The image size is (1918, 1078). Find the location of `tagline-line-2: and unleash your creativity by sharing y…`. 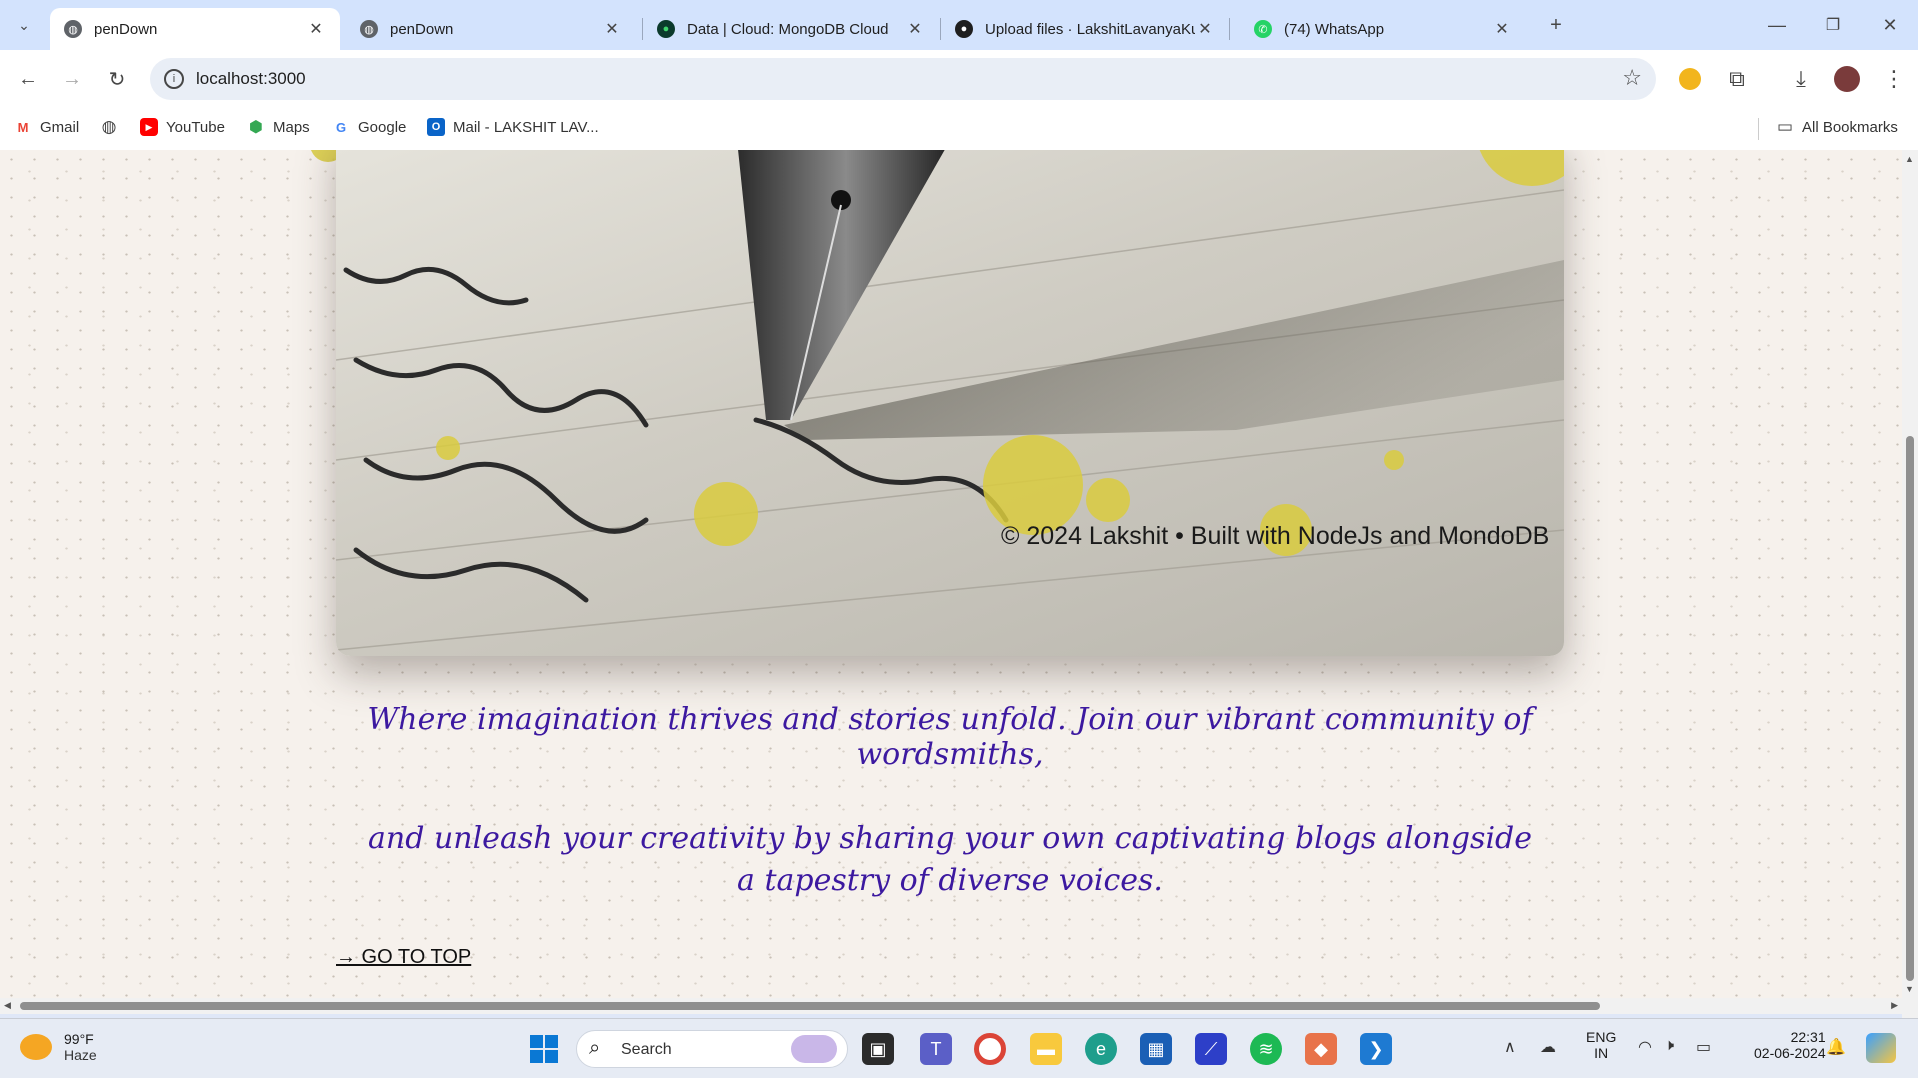

tagline-line-2: and unleash your creativity by sharing y… is located at coordinates (950, 859).